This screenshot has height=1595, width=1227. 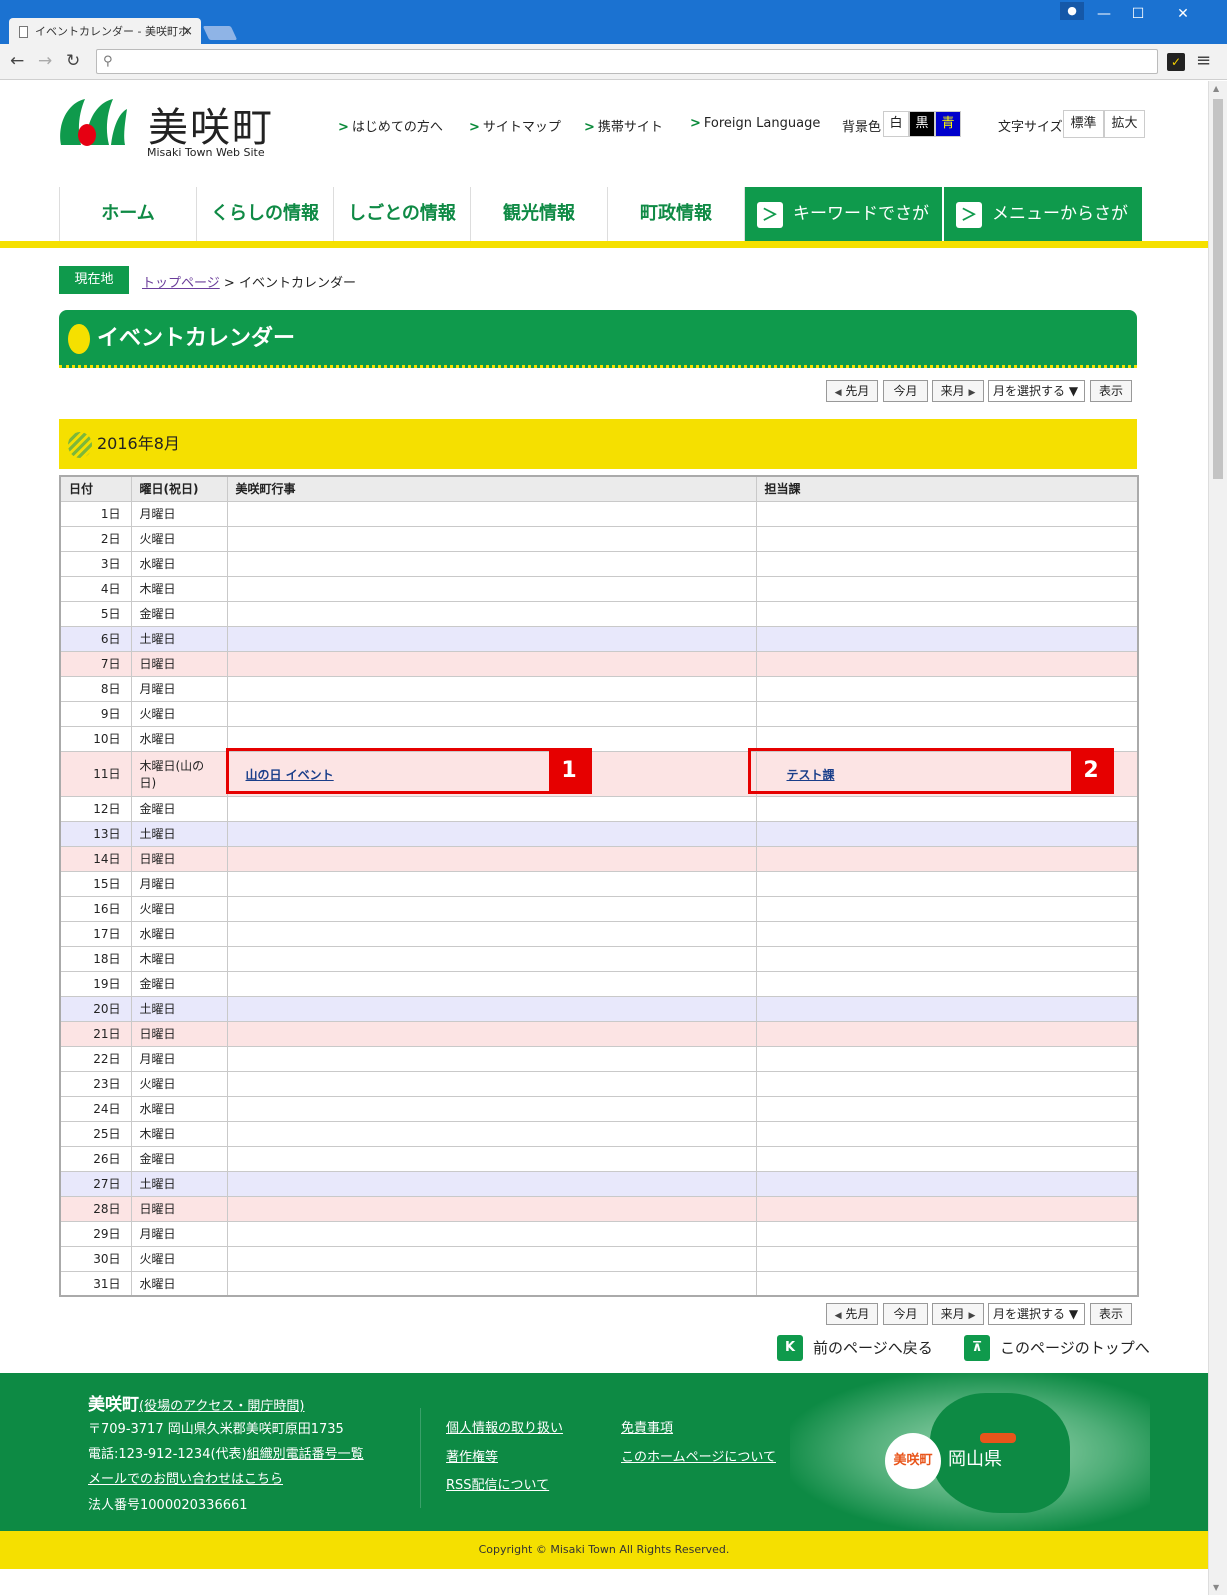 I want to click on browser-tab: イベントカレンダー - 美咲町ホ ×, so click(x=105, y=32).